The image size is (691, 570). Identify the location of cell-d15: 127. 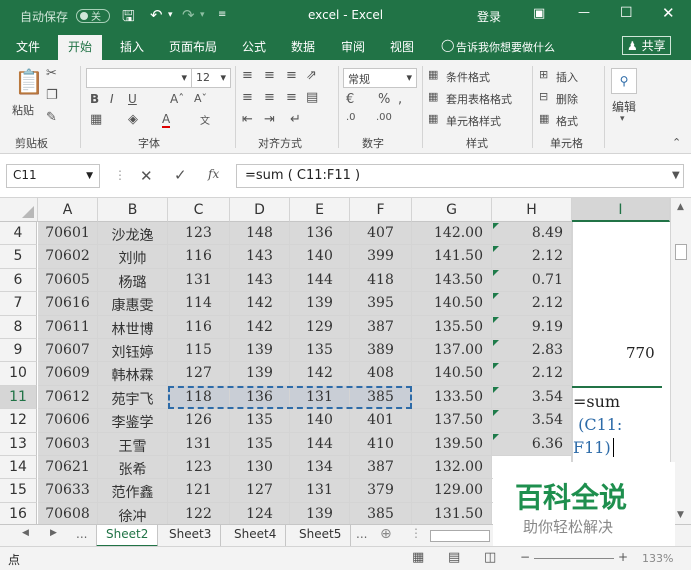
(260, 491).